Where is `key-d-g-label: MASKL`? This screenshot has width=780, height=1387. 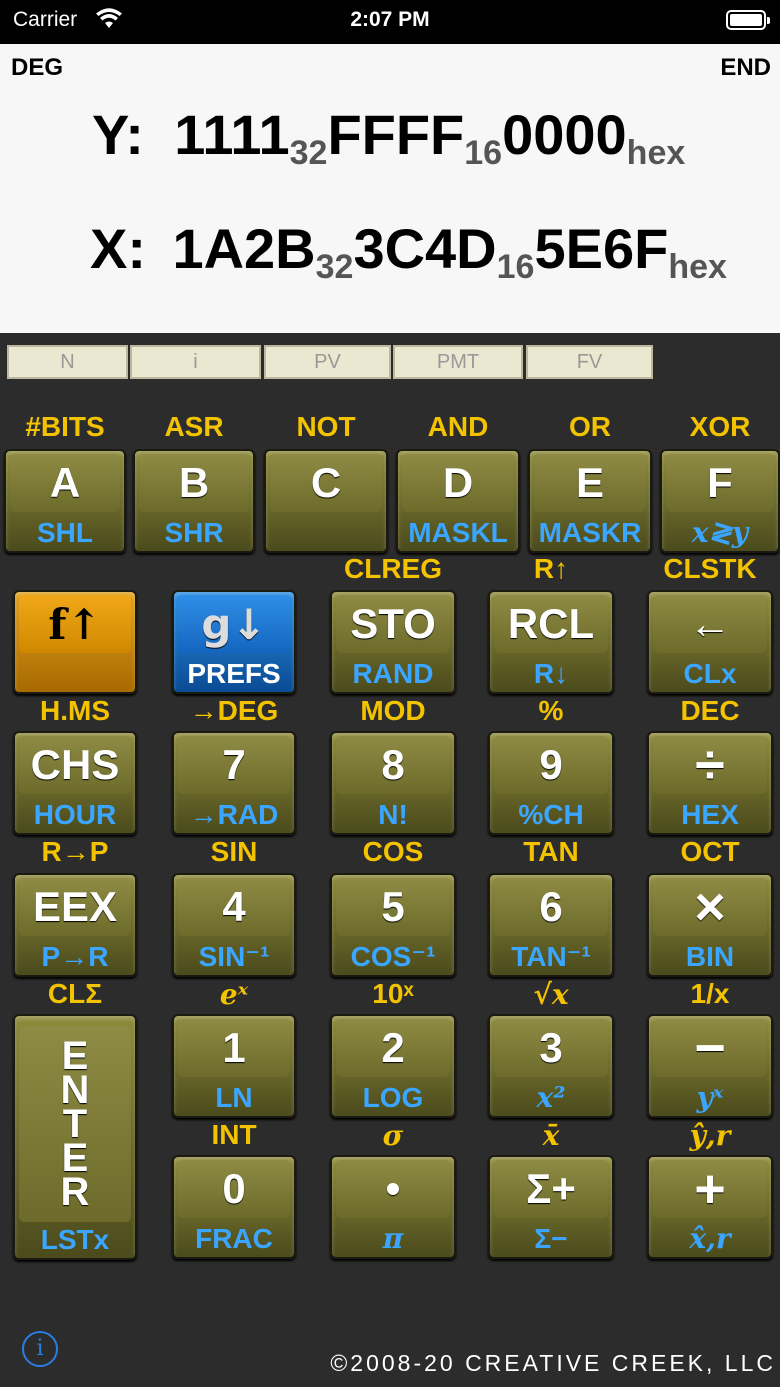 key-d-g-label: MASKL is located at coordinates (458, 532).